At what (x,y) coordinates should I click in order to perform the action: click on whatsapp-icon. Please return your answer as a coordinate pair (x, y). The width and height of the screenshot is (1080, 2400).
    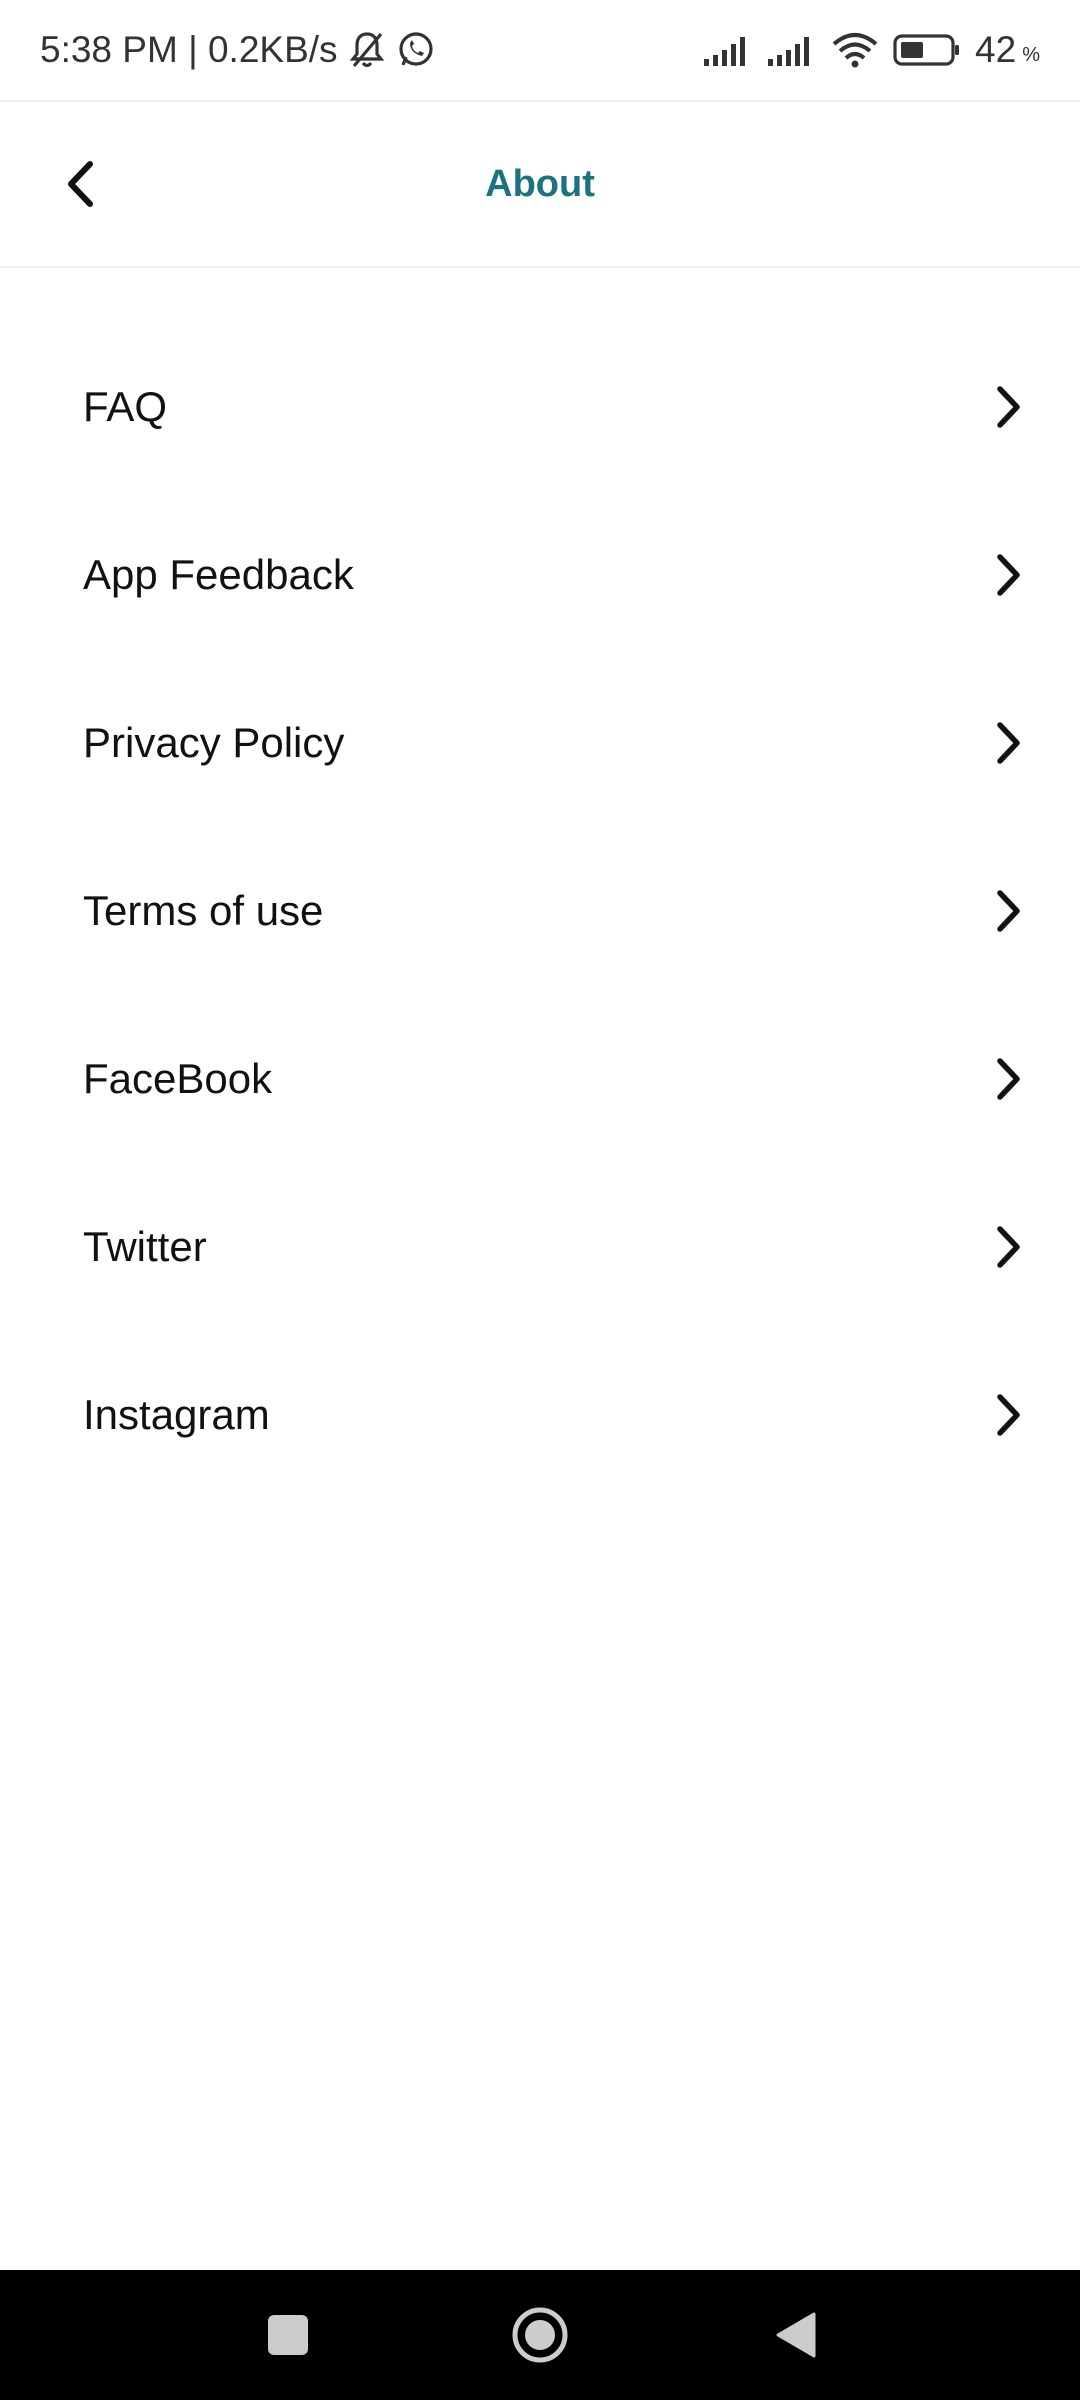
    Looking at the image, I should click on (416, 50).